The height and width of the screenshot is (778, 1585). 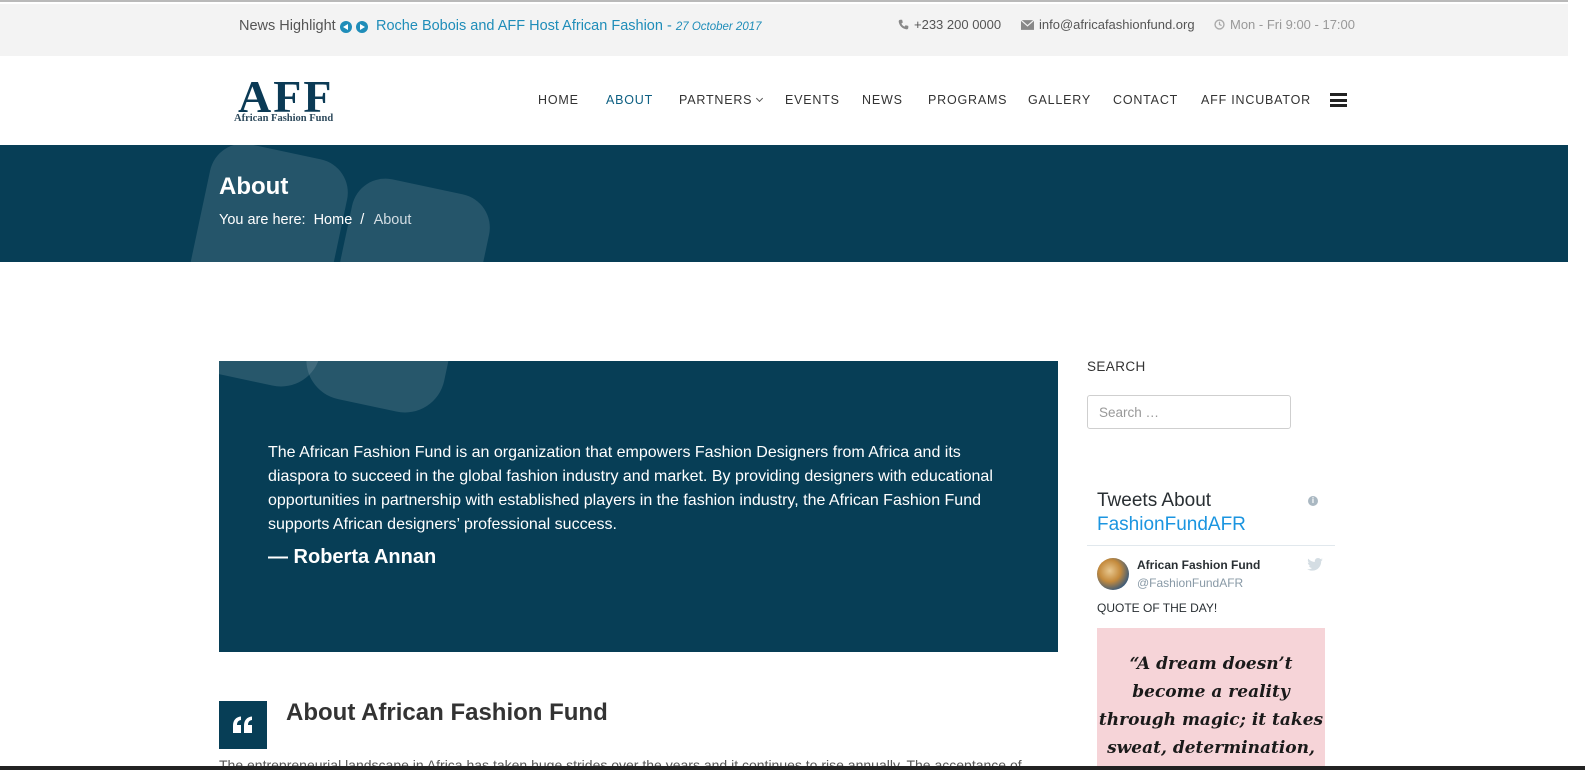 I want to click on nav-item-partners-label: PARTNERS, so click(x=716, y=100).